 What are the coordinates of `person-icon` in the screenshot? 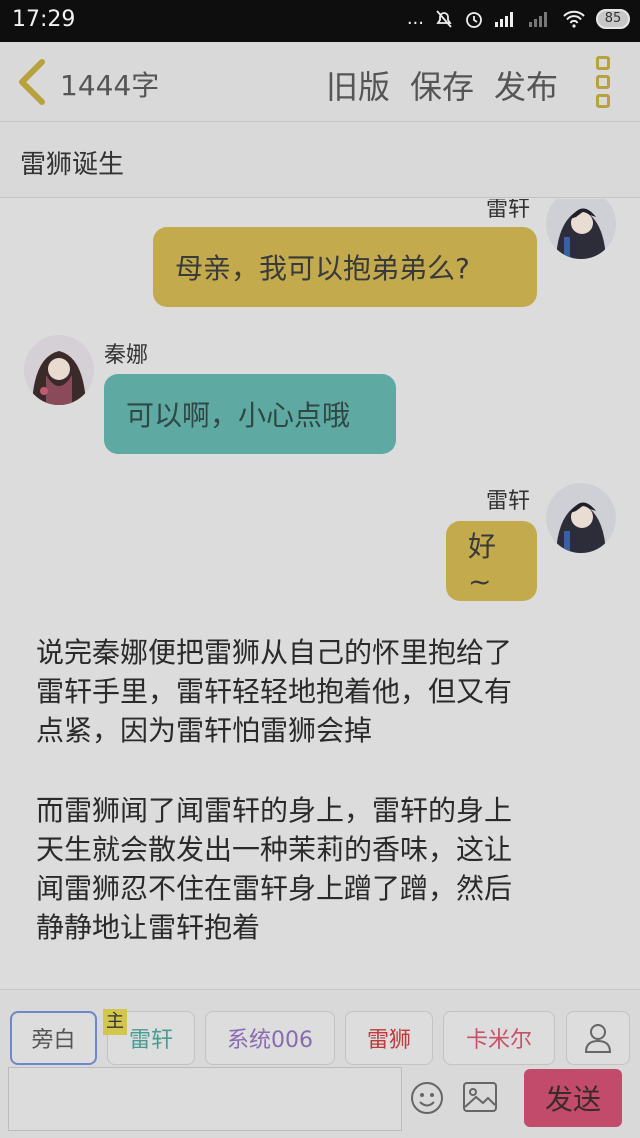 It's located at (598, 1038).